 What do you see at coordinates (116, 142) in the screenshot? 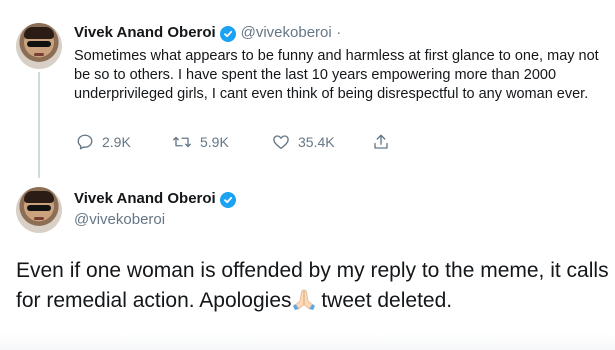
I see `reply-count: 2.9K` at bounding box center [116, 142].